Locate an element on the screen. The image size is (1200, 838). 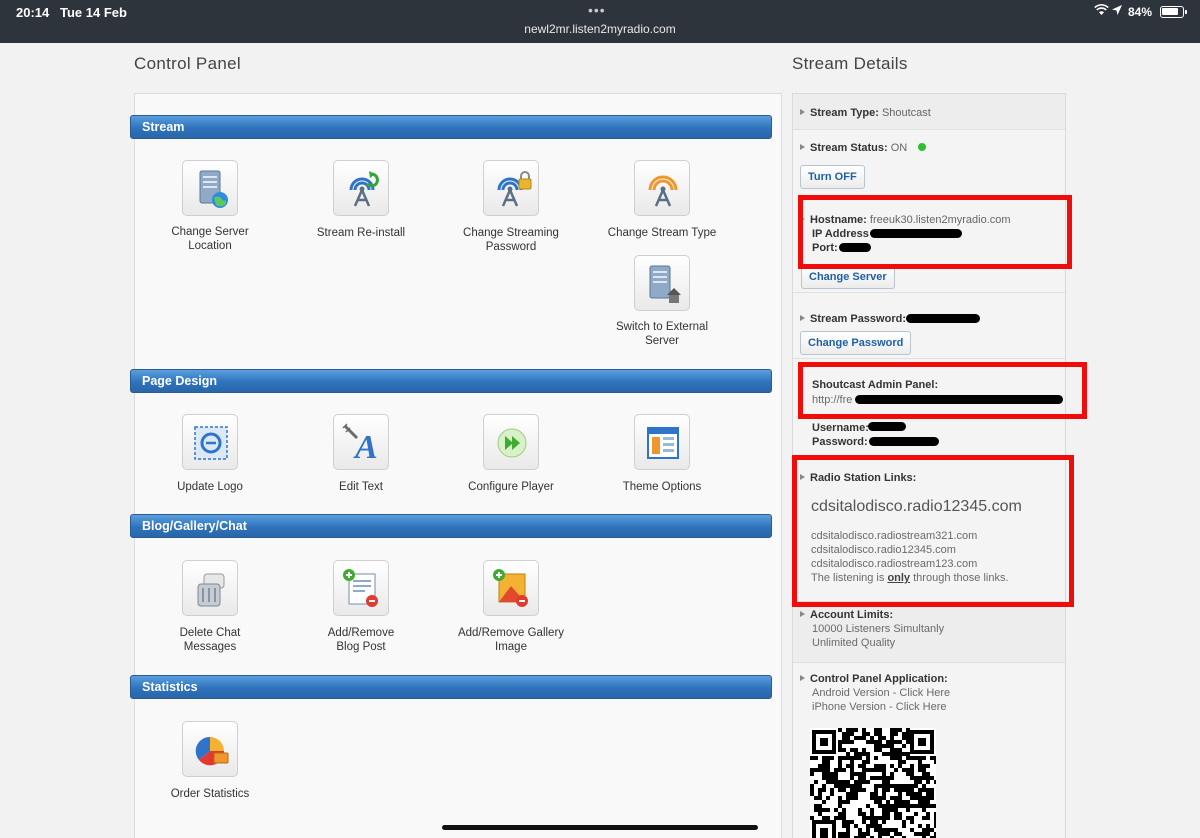
change-password-button: Change Password is located at coordinates (856, 343).